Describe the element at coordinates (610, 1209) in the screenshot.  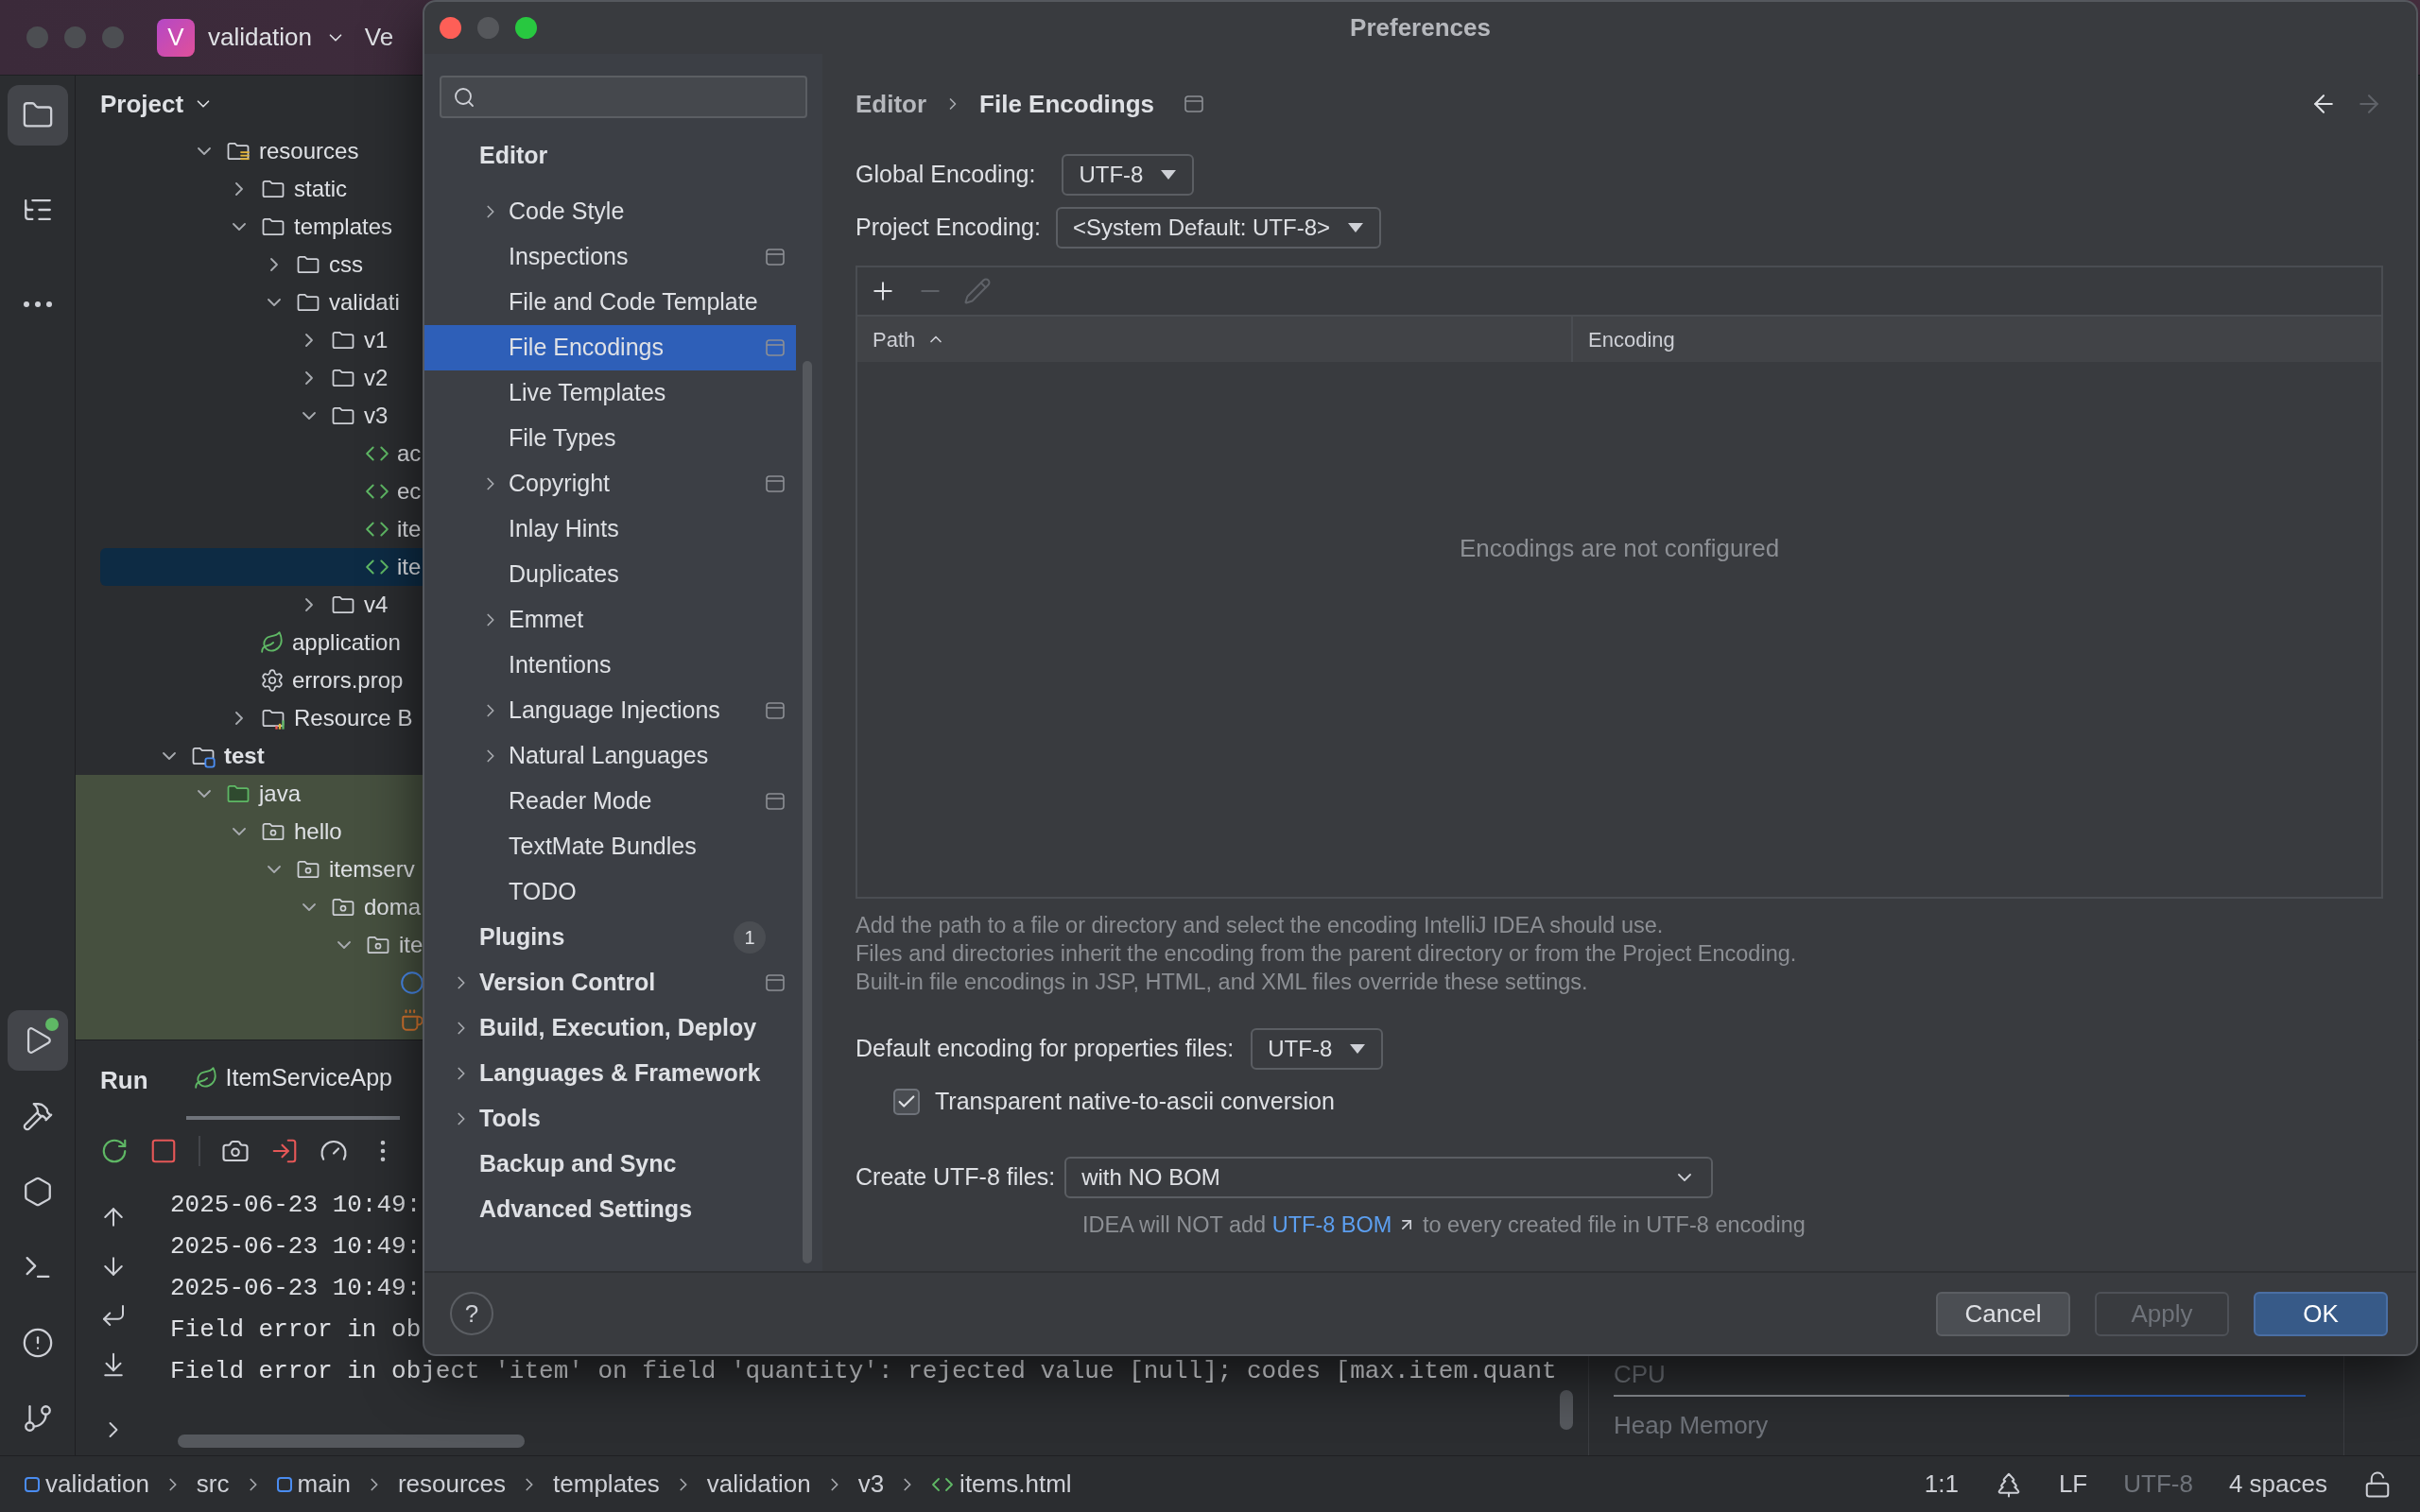
I see `settings-item: Advanced Settings` at that location.